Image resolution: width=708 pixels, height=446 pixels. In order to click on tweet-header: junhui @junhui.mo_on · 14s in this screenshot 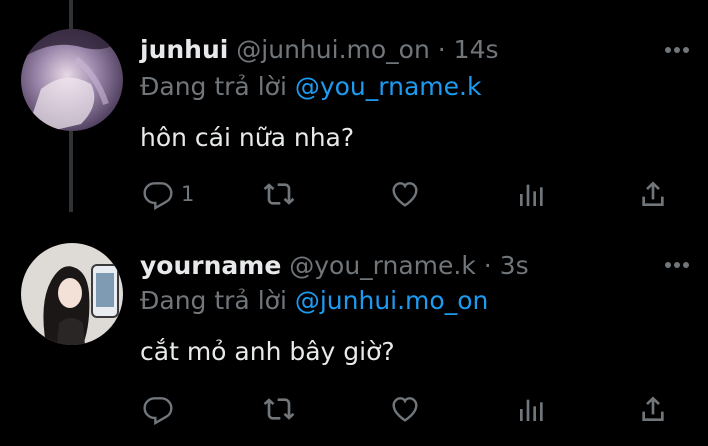, I will do `click(319, 50)`.